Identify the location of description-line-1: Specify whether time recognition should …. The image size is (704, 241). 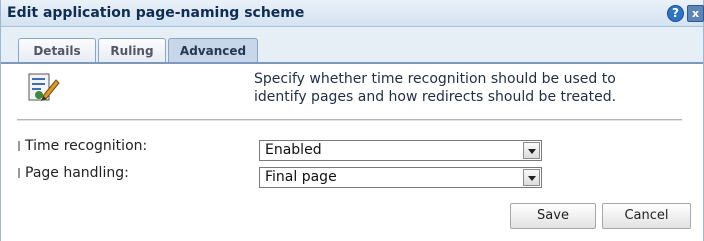
(435, 79).